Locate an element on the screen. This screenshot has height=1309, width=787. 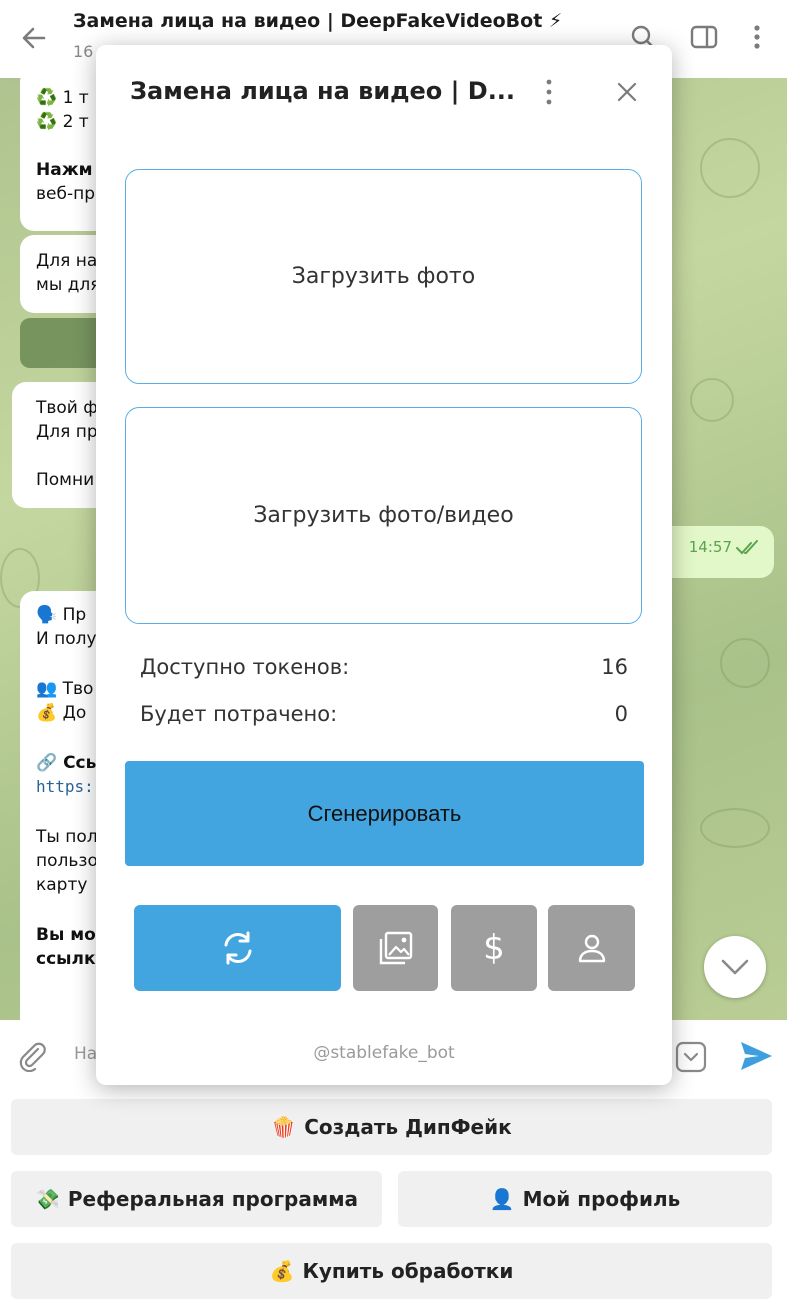
spend-value: 0 is located at coordinates (621, 714).